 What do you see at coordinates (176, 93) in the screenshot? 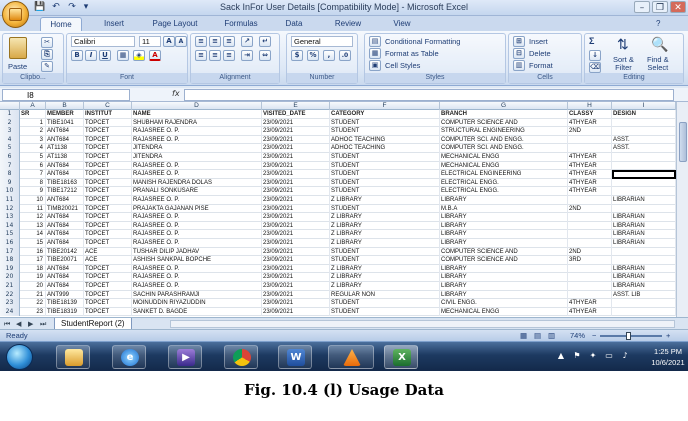
I see `insert-function-icon: fx` at bounding box center [176, 93].